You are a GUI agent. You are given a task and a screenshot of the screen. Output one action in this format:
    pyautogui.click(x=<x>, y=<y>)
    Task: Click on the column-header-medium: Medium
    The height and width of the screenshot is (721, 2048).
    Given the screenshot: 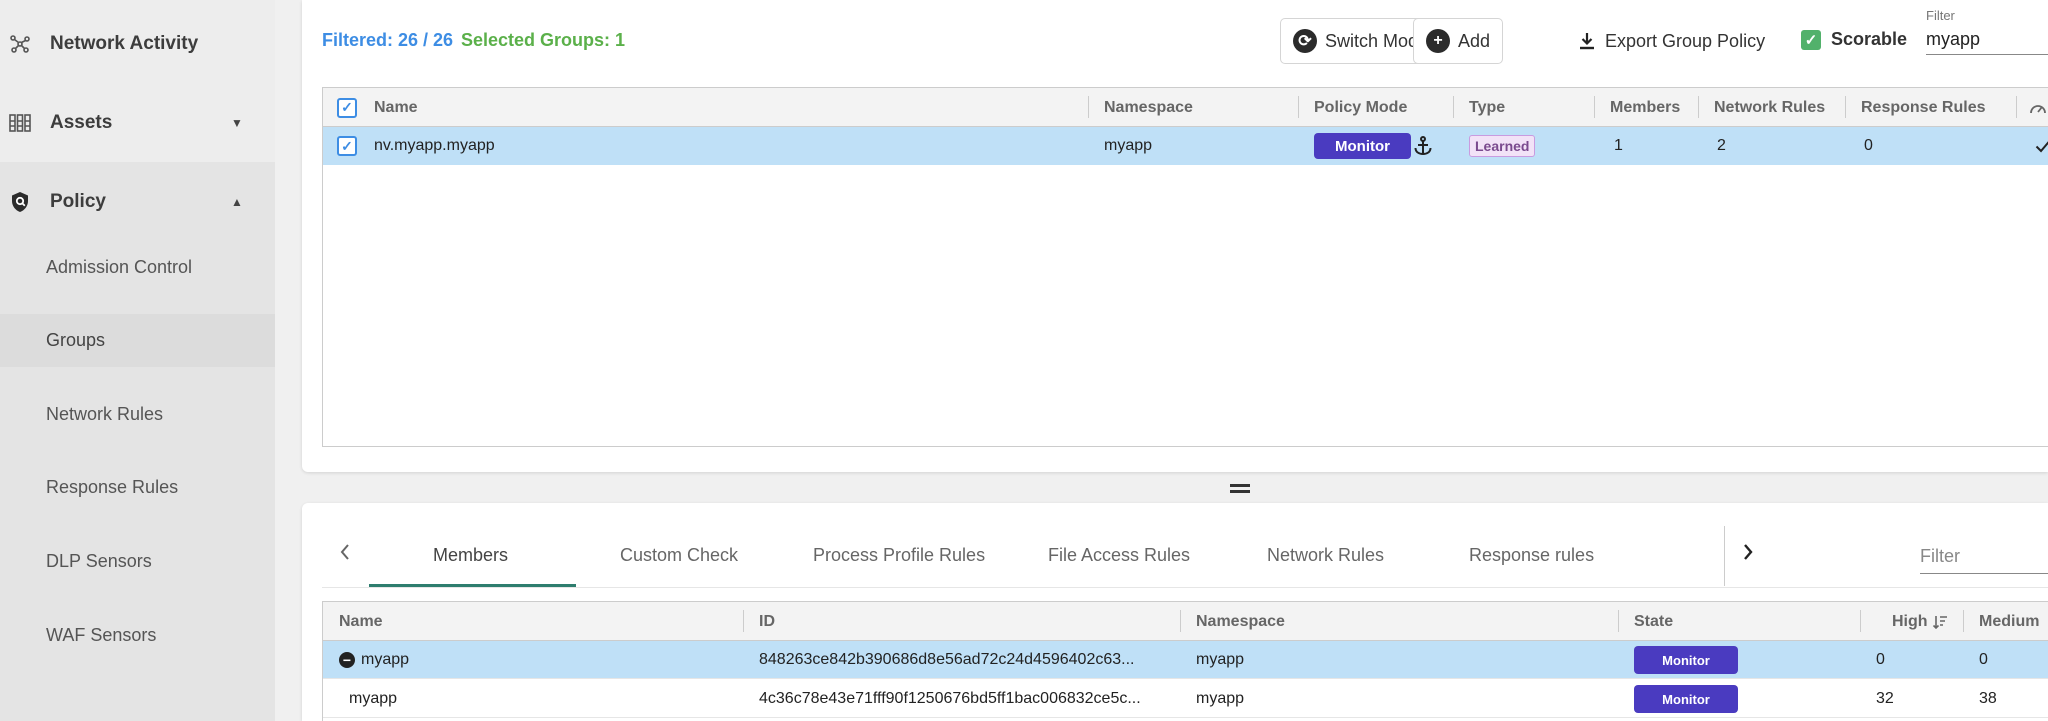 What is the action you would take?
    pyautogui.click(x=2009, y=621)
    